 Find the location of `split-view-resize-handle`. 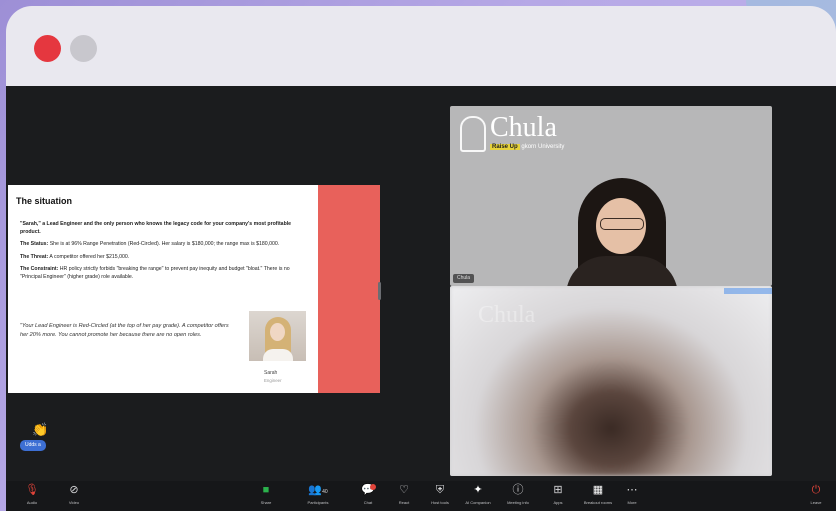

split-view-resize-handle is located at coordinates (379, 291).